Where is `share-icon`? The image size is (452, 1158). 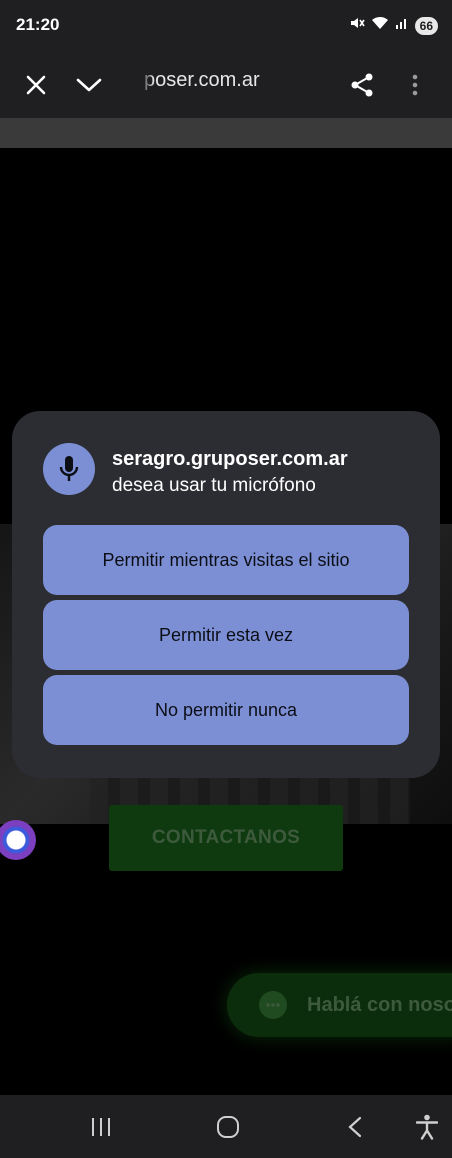
share-icon is located at coordinates (362, 85).